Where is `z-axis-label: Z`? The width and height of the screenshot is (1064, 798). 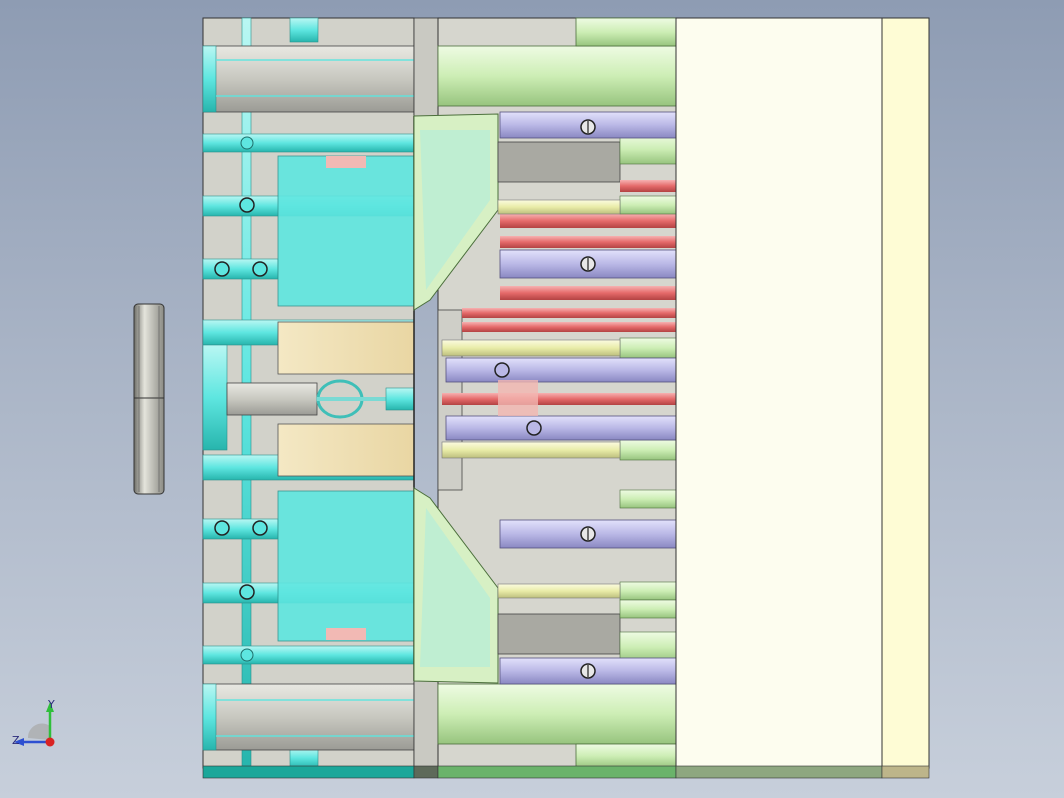 z-axis-label: Z is located at coordinates (16, 740).